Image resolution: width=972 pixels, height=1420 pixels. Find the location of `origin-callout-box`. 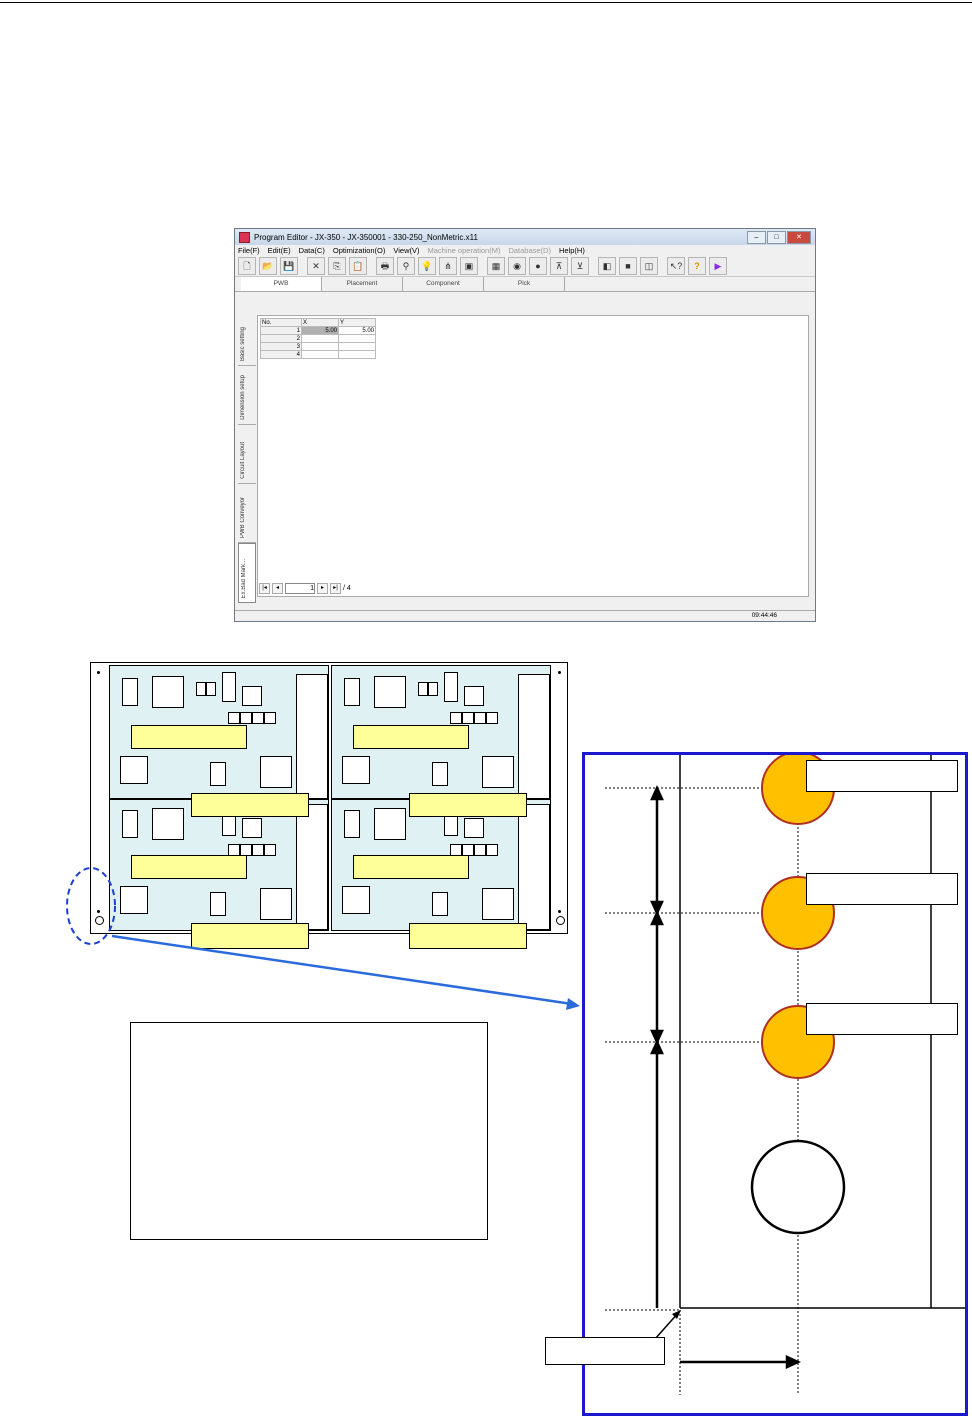

origin-callout-box is located at coordinates (605, 1351).